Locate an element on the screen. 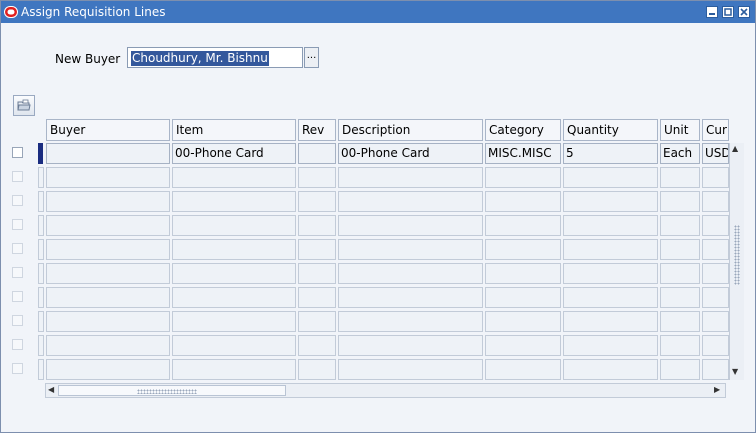 This screenshot has width=756, height=433. minimize-button is located at coordinates (712, 12).